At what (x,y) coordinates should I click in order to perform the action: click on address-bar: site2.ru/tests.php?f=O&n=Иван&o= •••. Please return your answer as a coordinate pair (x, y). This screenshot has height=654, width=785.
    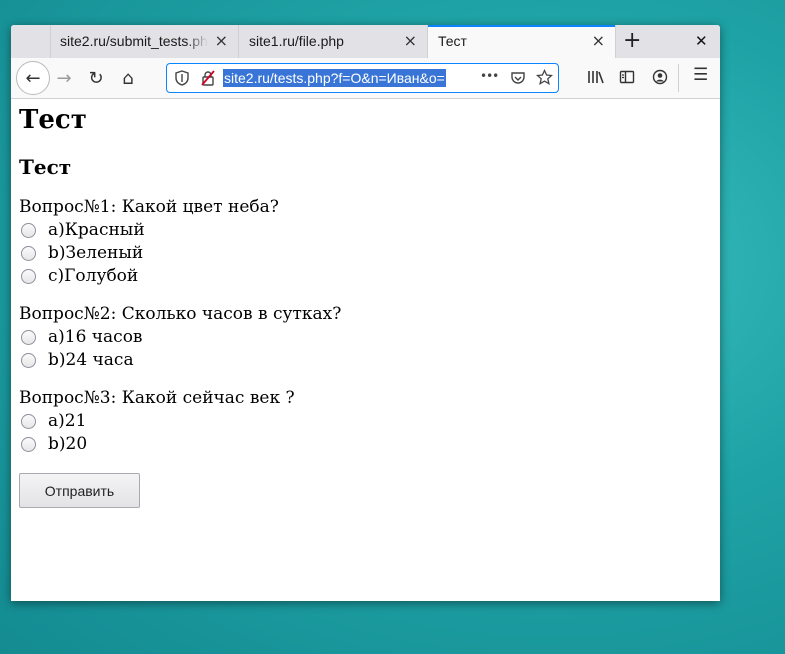
    Looking at the image, I should click on (362, 78).